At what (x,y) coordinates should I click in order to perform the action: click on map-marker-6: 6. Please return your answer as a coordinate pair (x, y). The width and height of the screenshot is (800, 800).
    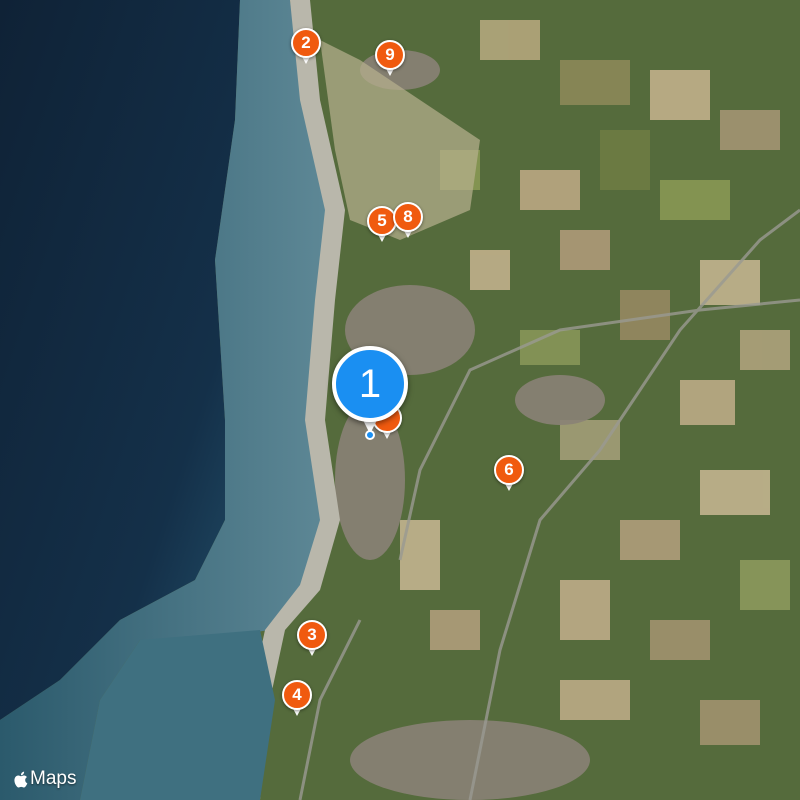
    Looking at the image, I should click on (509, 474).